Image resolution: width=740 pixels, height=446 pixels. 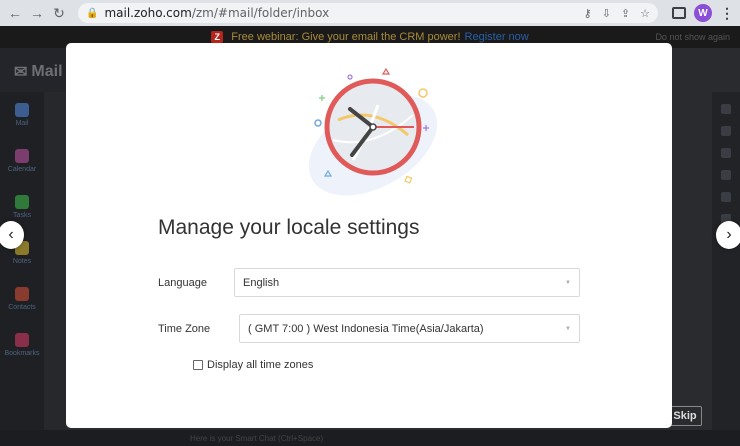 I want to click on contacts-icon, so click(x=22, y=294).